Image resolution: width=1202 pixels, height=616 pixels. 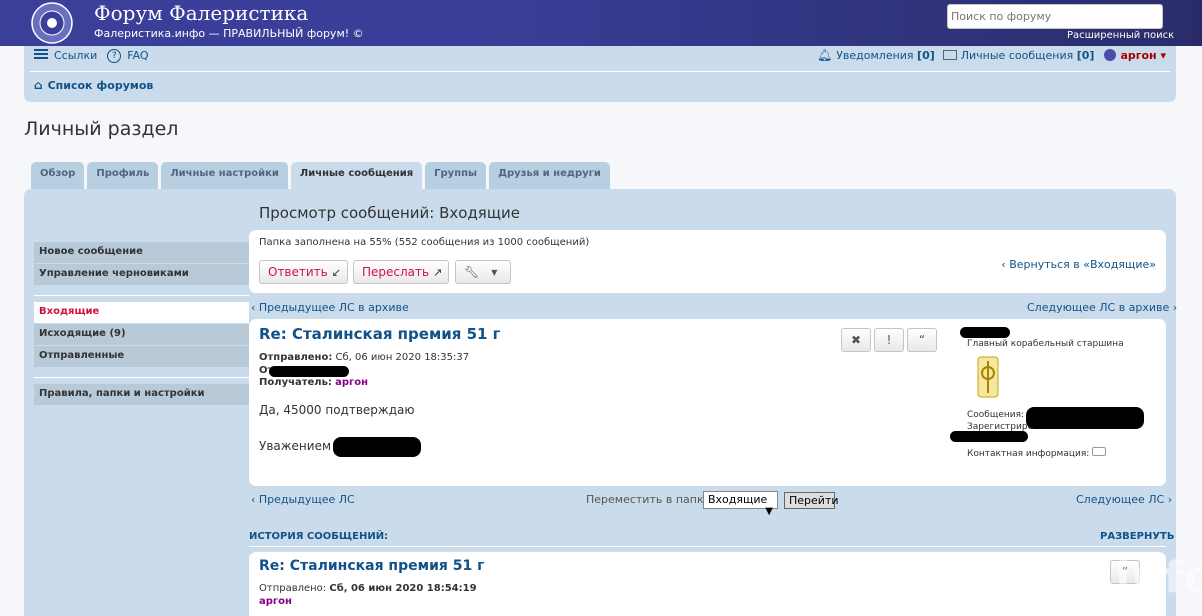 I want to click on expand-history-link: РАЗВЕРНУТЬ, so click(x=1137, y=536).